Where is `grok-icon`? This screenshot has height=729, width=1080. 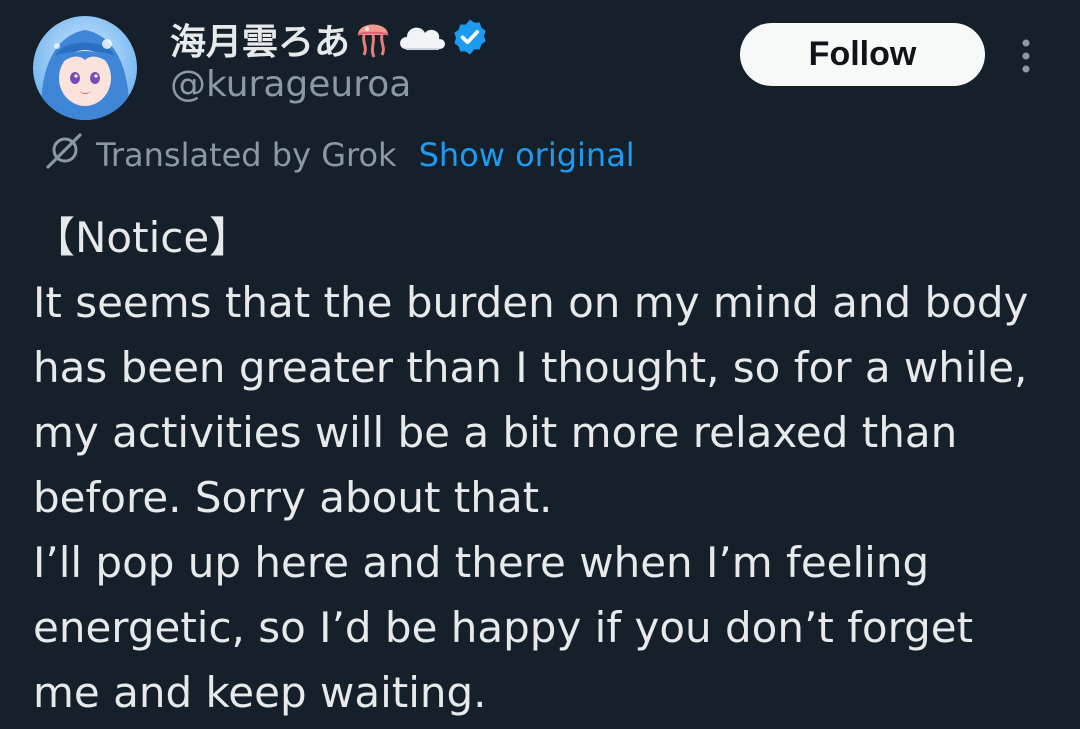 grok-icon is located at coordinates (64, 155).